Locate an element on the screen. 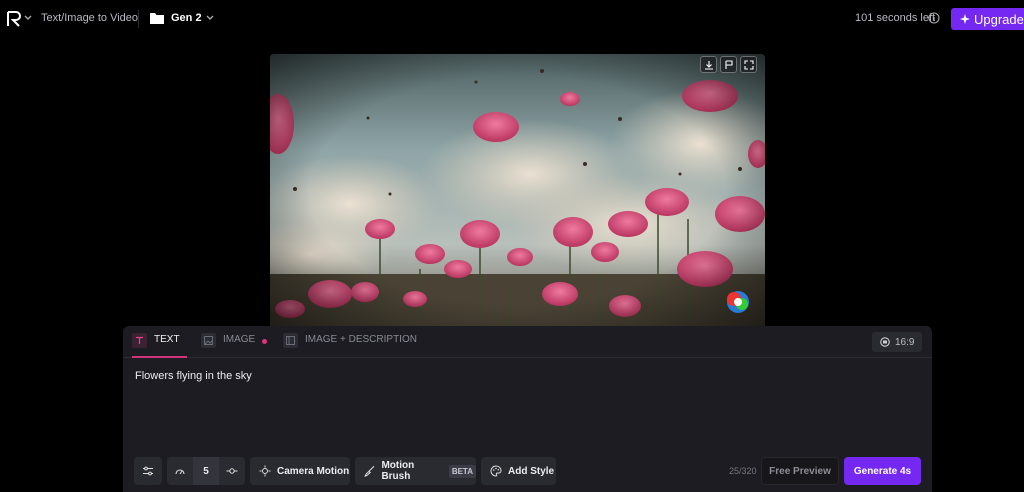 This screenshot has width=1024, height=492. settings-button is located at coordinates (148, 471).